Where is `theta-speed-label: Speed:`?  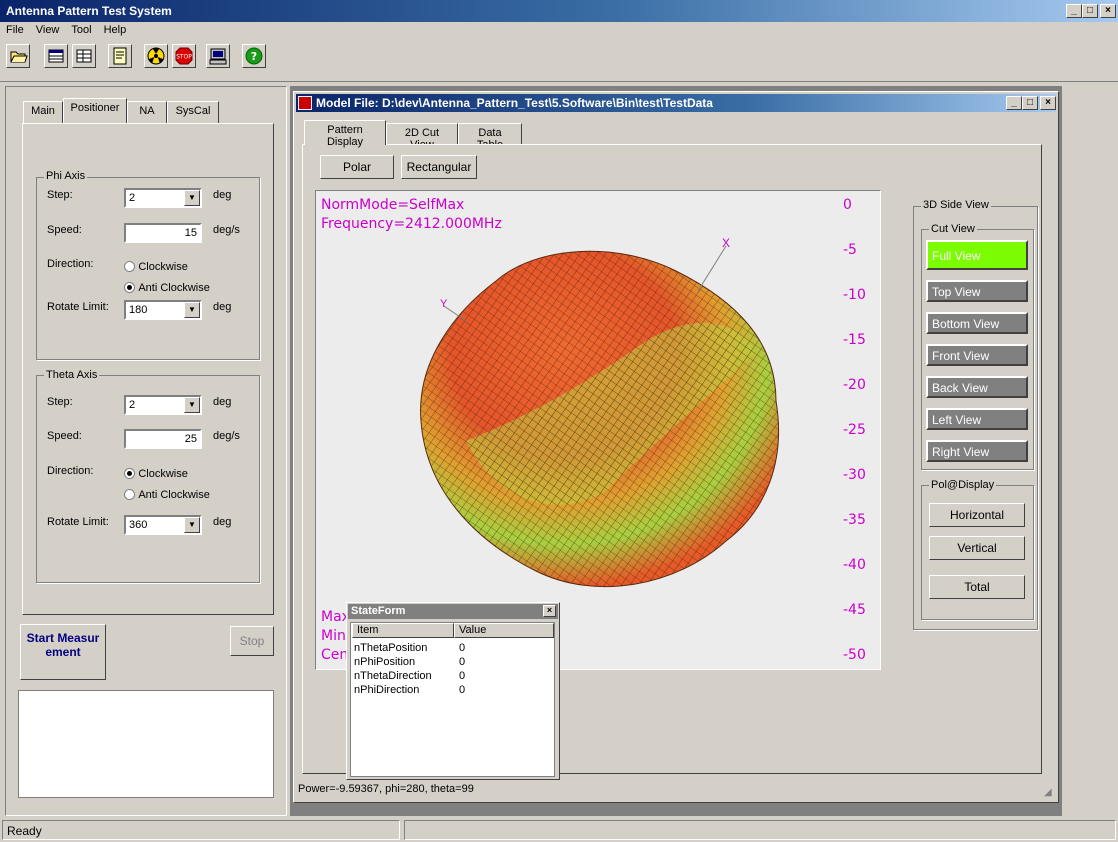 theta-speed-label: Speed: is located at coordinates (64, 436).